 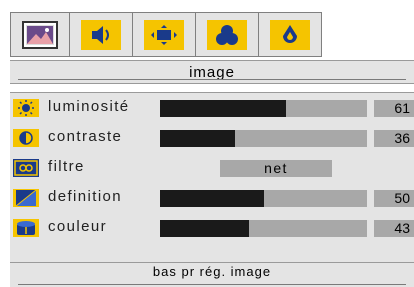 I want to click on tab-image, so click(x=40, y=34).